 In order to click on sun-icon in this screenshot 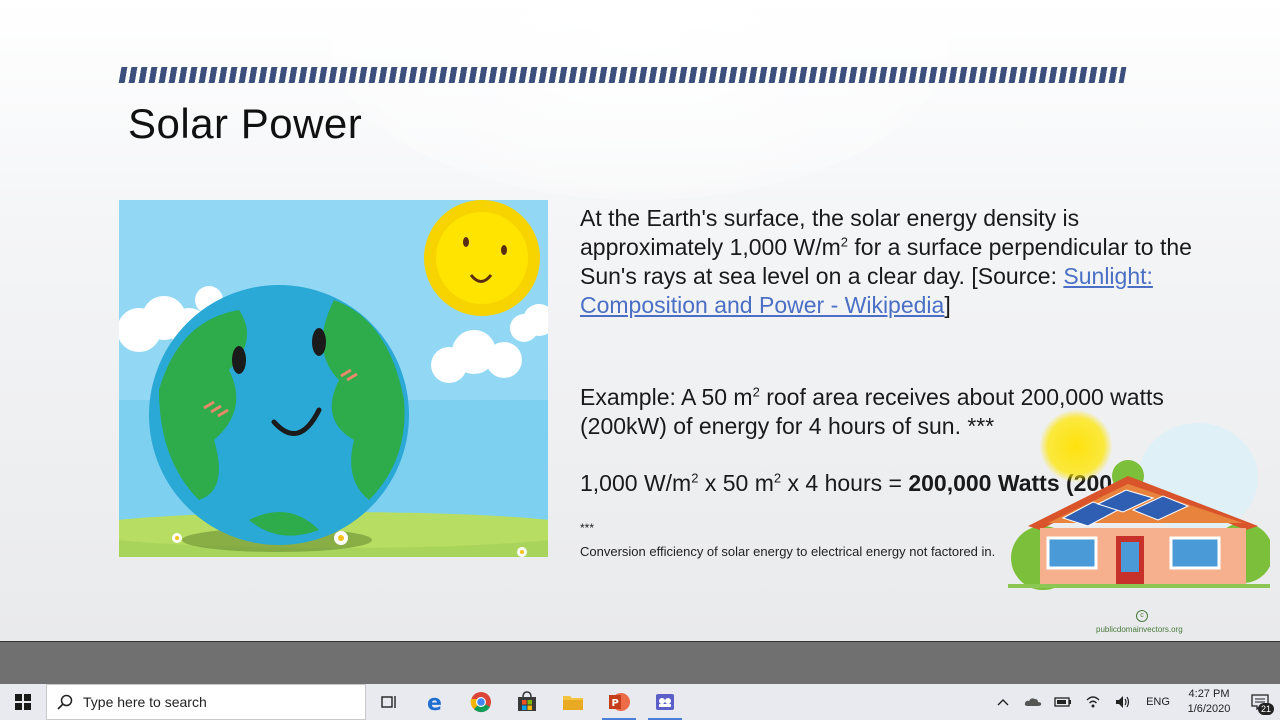, I will do `click(482, 258)`.